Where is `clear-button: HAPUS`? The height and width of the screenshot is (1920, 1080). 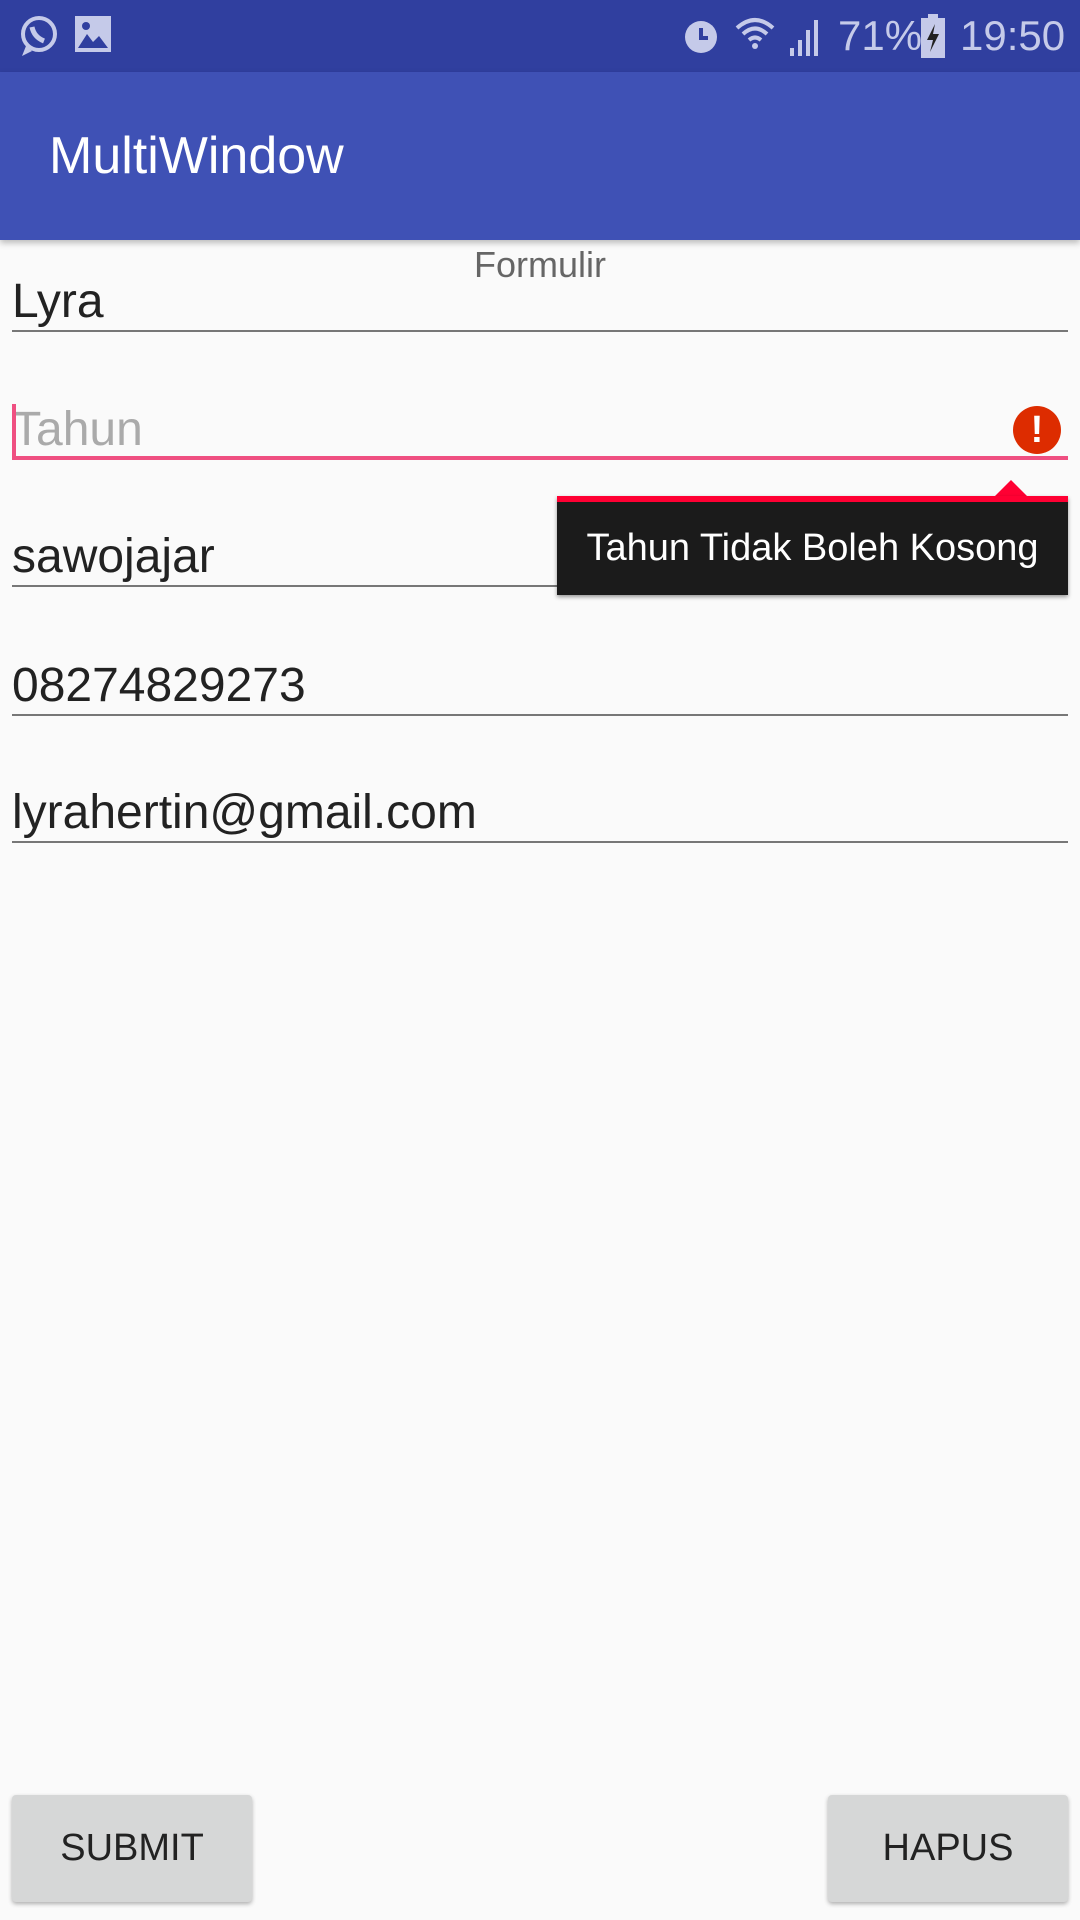
clear-button: HAPUS is located at coordinates (948, 1848).